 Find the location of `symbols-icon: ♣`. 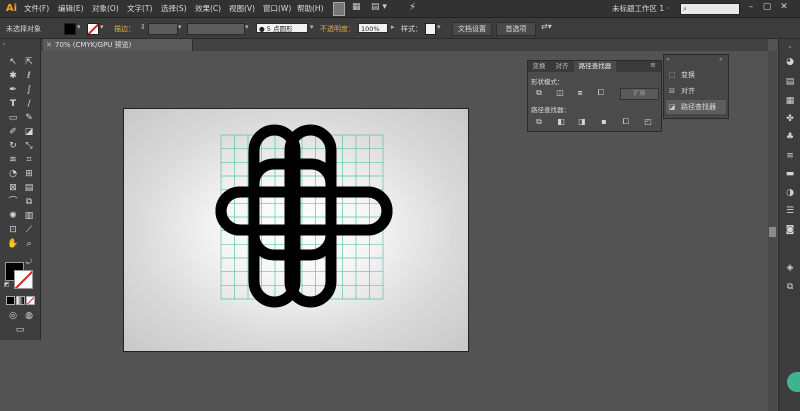

symbols-icon: ♣ is located at coordinates (790, 137).